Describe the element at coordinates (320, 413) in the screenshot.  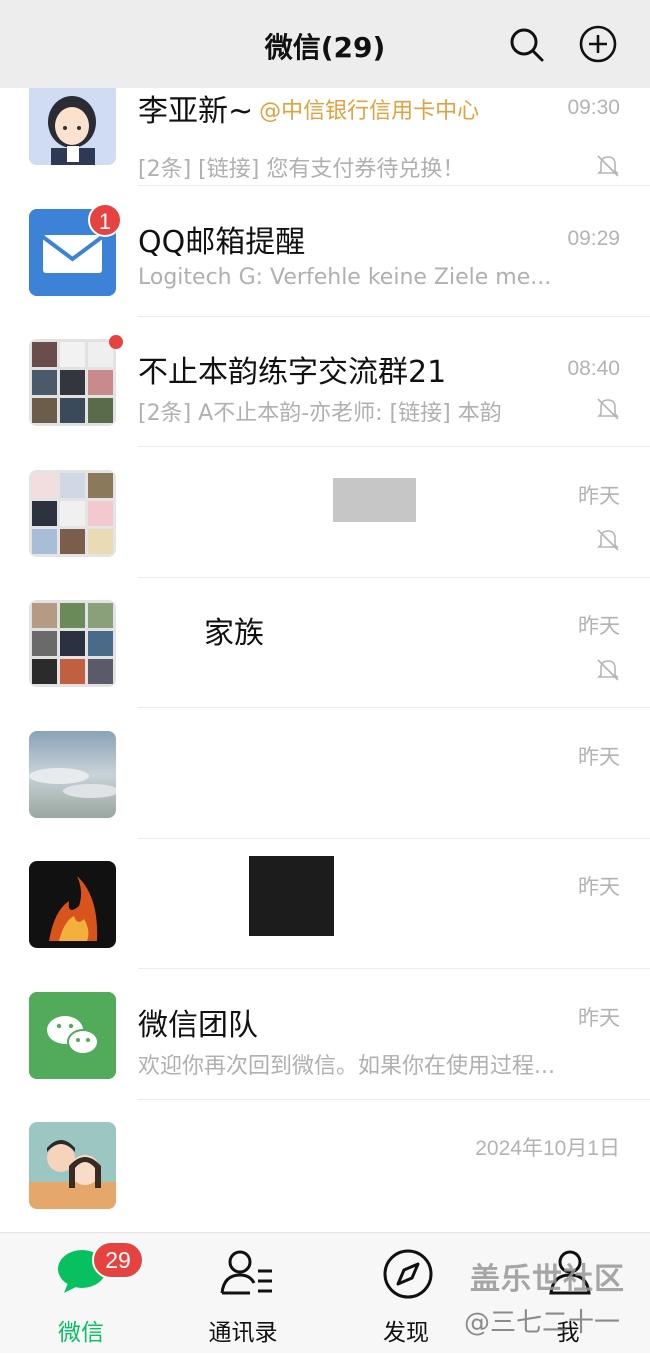
I see `chat-preview: [2条] A不止本韵-亦老师: [链接] 本韵` at that location.